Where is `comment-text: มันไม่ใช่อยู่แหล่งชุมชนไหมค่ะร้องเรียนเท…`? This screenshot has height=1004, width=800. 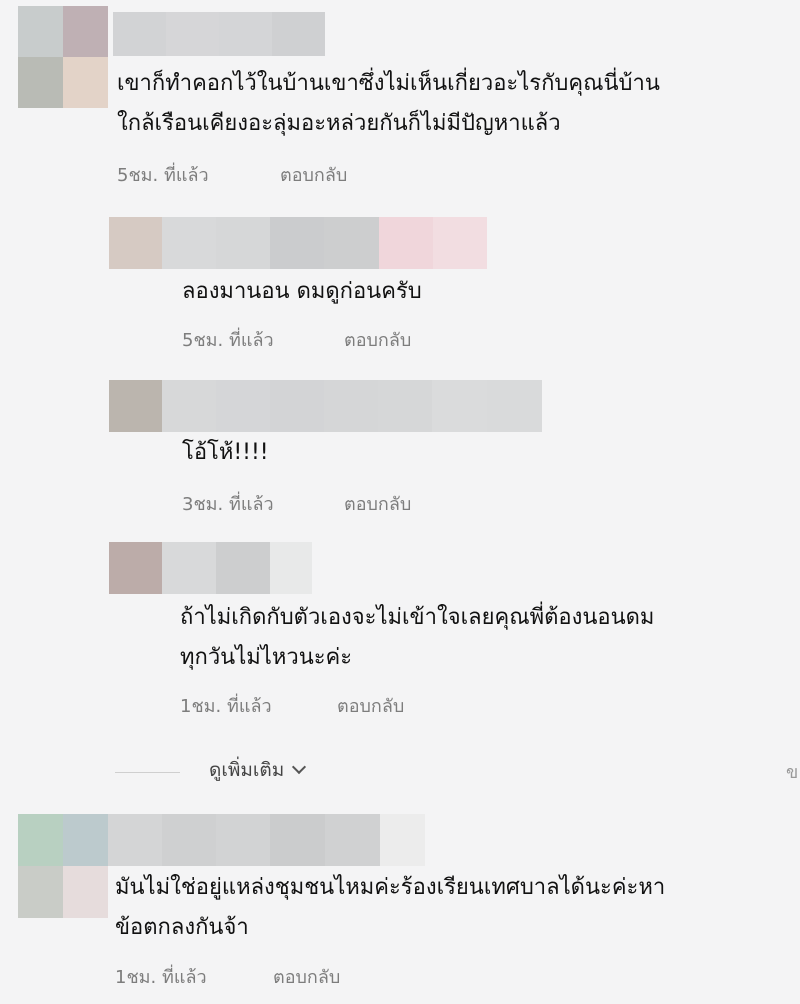
comment-text: มันไม่ใช่อยู่แหล่งชุมชนไหมค่ะร้องเรียนเท… is located at coordinates (390, 908).